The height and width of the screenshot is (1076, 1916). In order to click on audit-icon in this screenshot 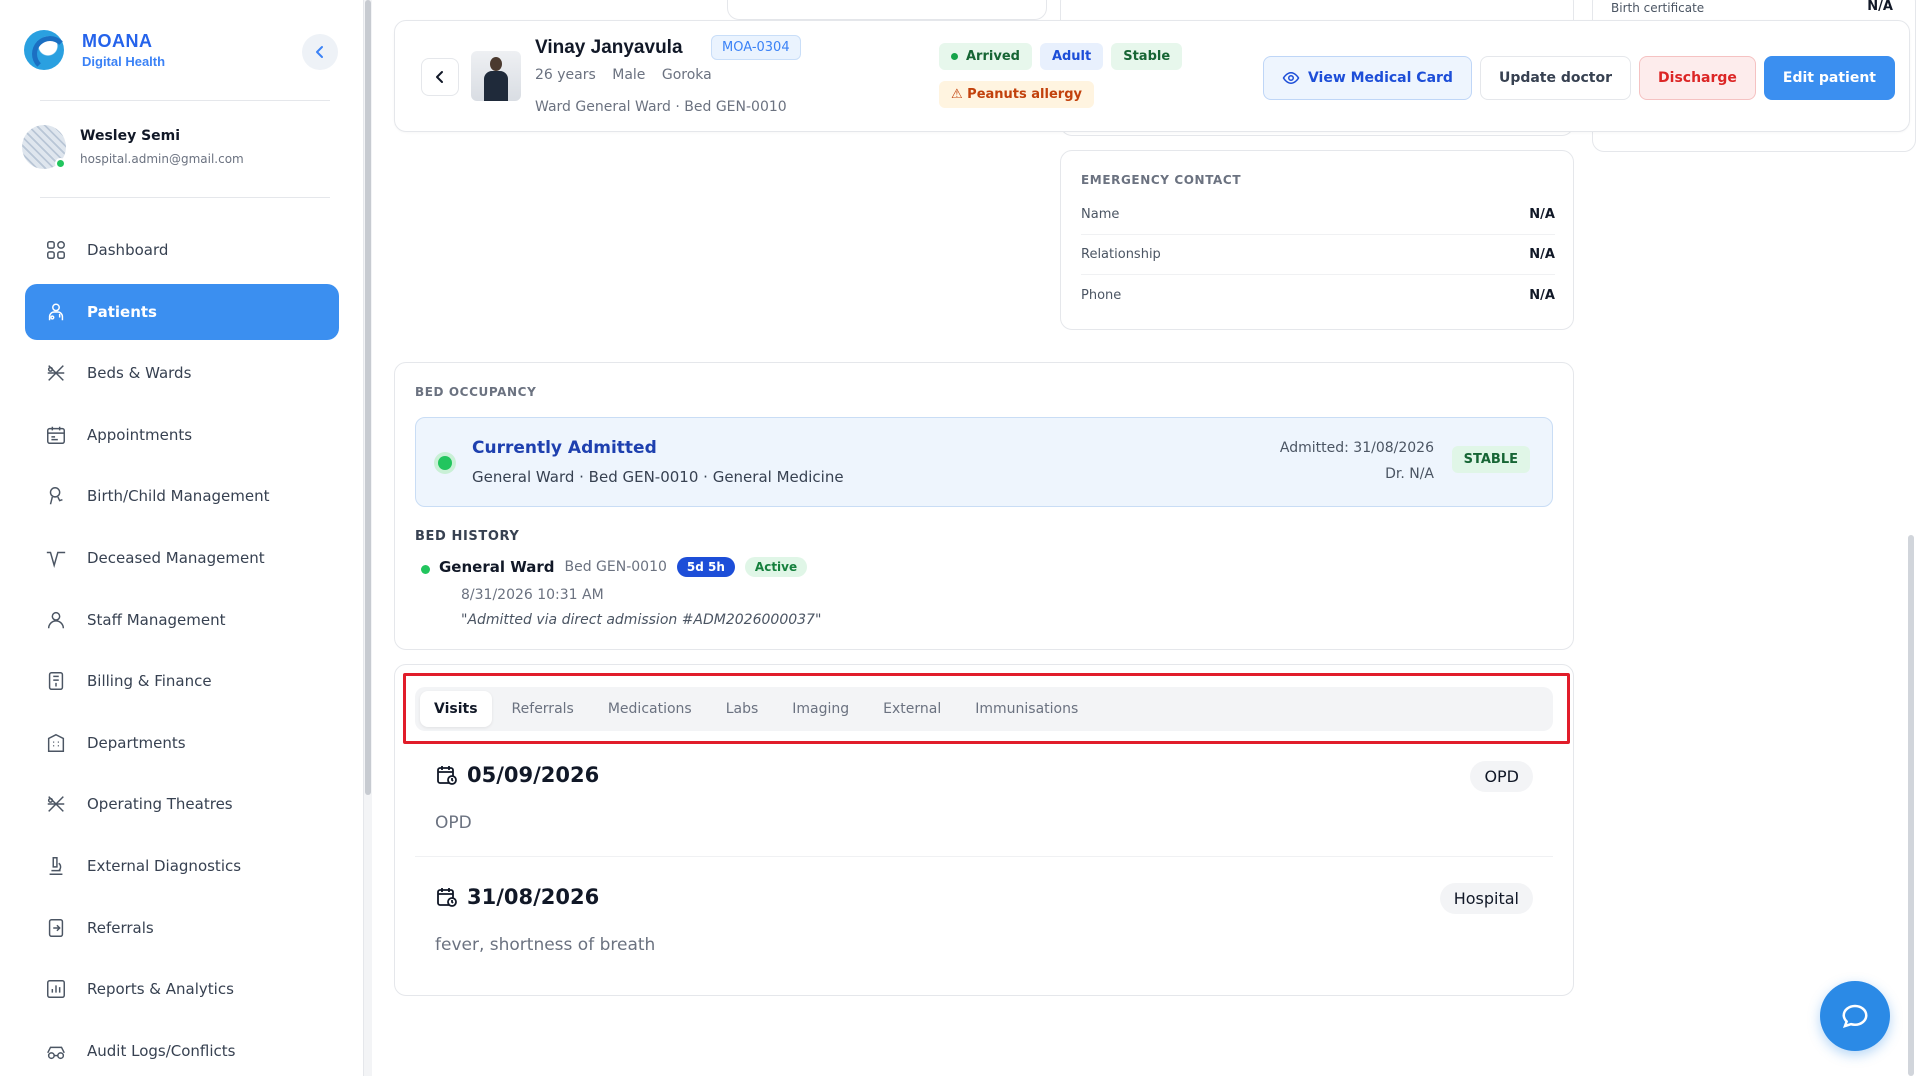, I will do `click(56, 1052)`.